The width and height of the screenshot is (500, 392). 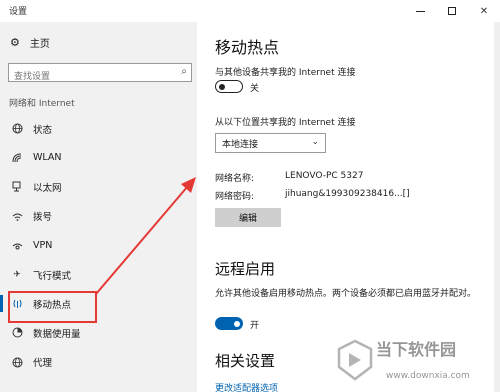 I want to click on remote-description: 允许其他设备启用移动热点。两个设备必须都已启用蓝牙并配对。, so click(x=346, y=294).